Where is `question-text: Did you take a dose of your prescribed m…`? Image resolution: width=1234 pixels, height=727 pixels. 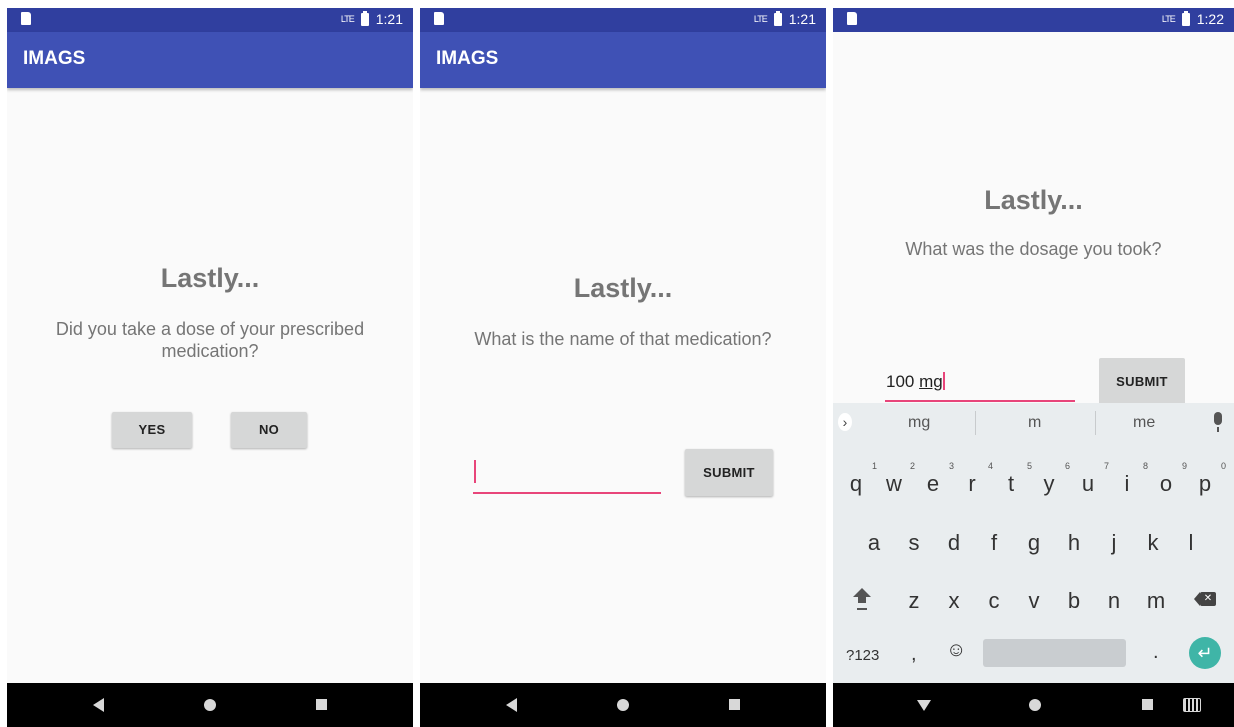 question-text: Did you take a dose of your prescribed m… is located at coordinates (210, 340).